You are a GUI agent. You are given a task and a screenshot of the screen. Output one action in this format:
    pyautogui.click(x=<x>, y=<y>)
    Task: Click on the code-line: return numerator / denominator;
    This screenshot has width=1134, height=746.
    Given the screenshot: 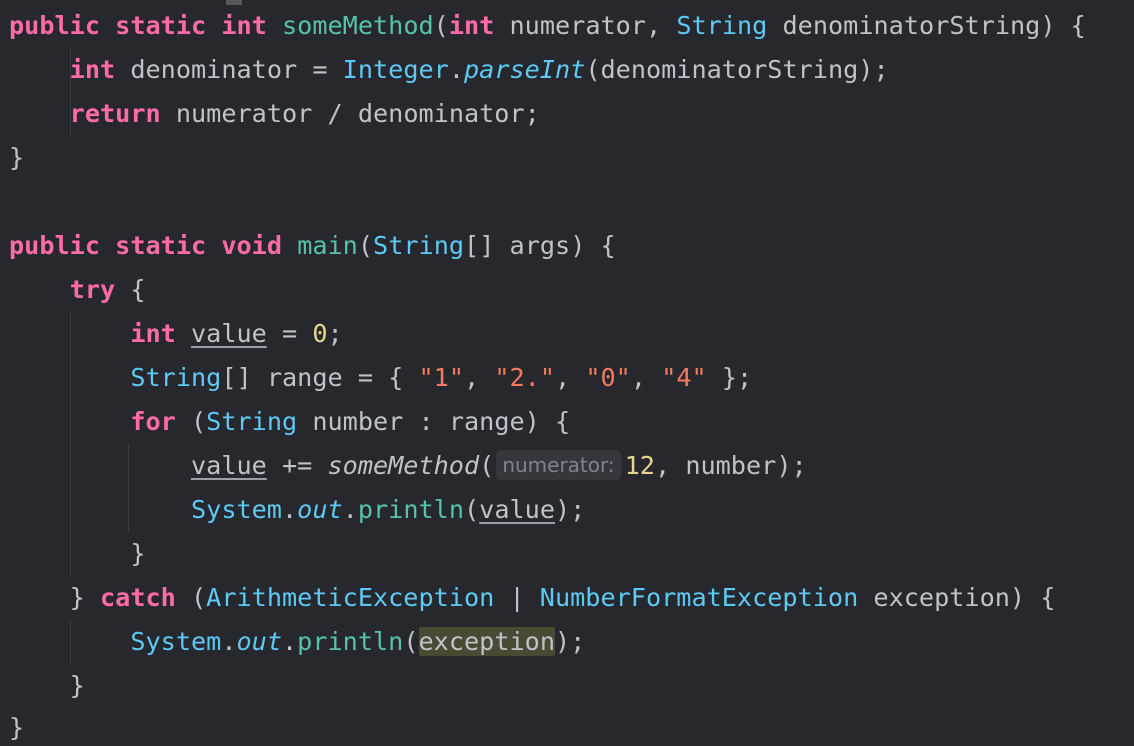 What is the action you would take?
    pyautogui.click(x=274, y=114)
    